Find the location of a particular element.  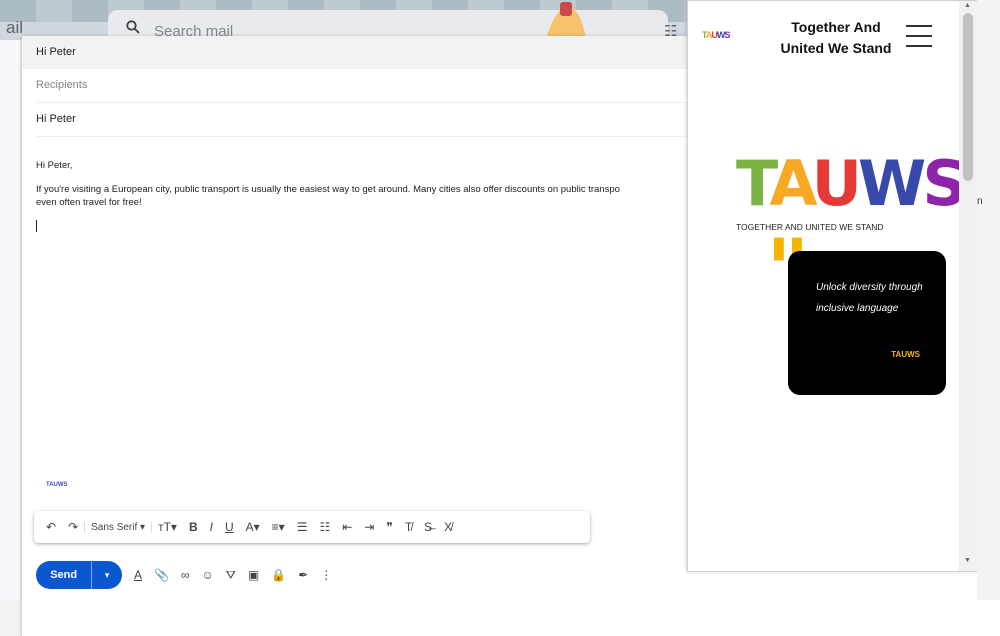

compose-bottom-toolbar: A 📎 ∞ ☺ ⛛ ▣ 🔒 ✒ ⋮ is located at coordinates (233, 575).